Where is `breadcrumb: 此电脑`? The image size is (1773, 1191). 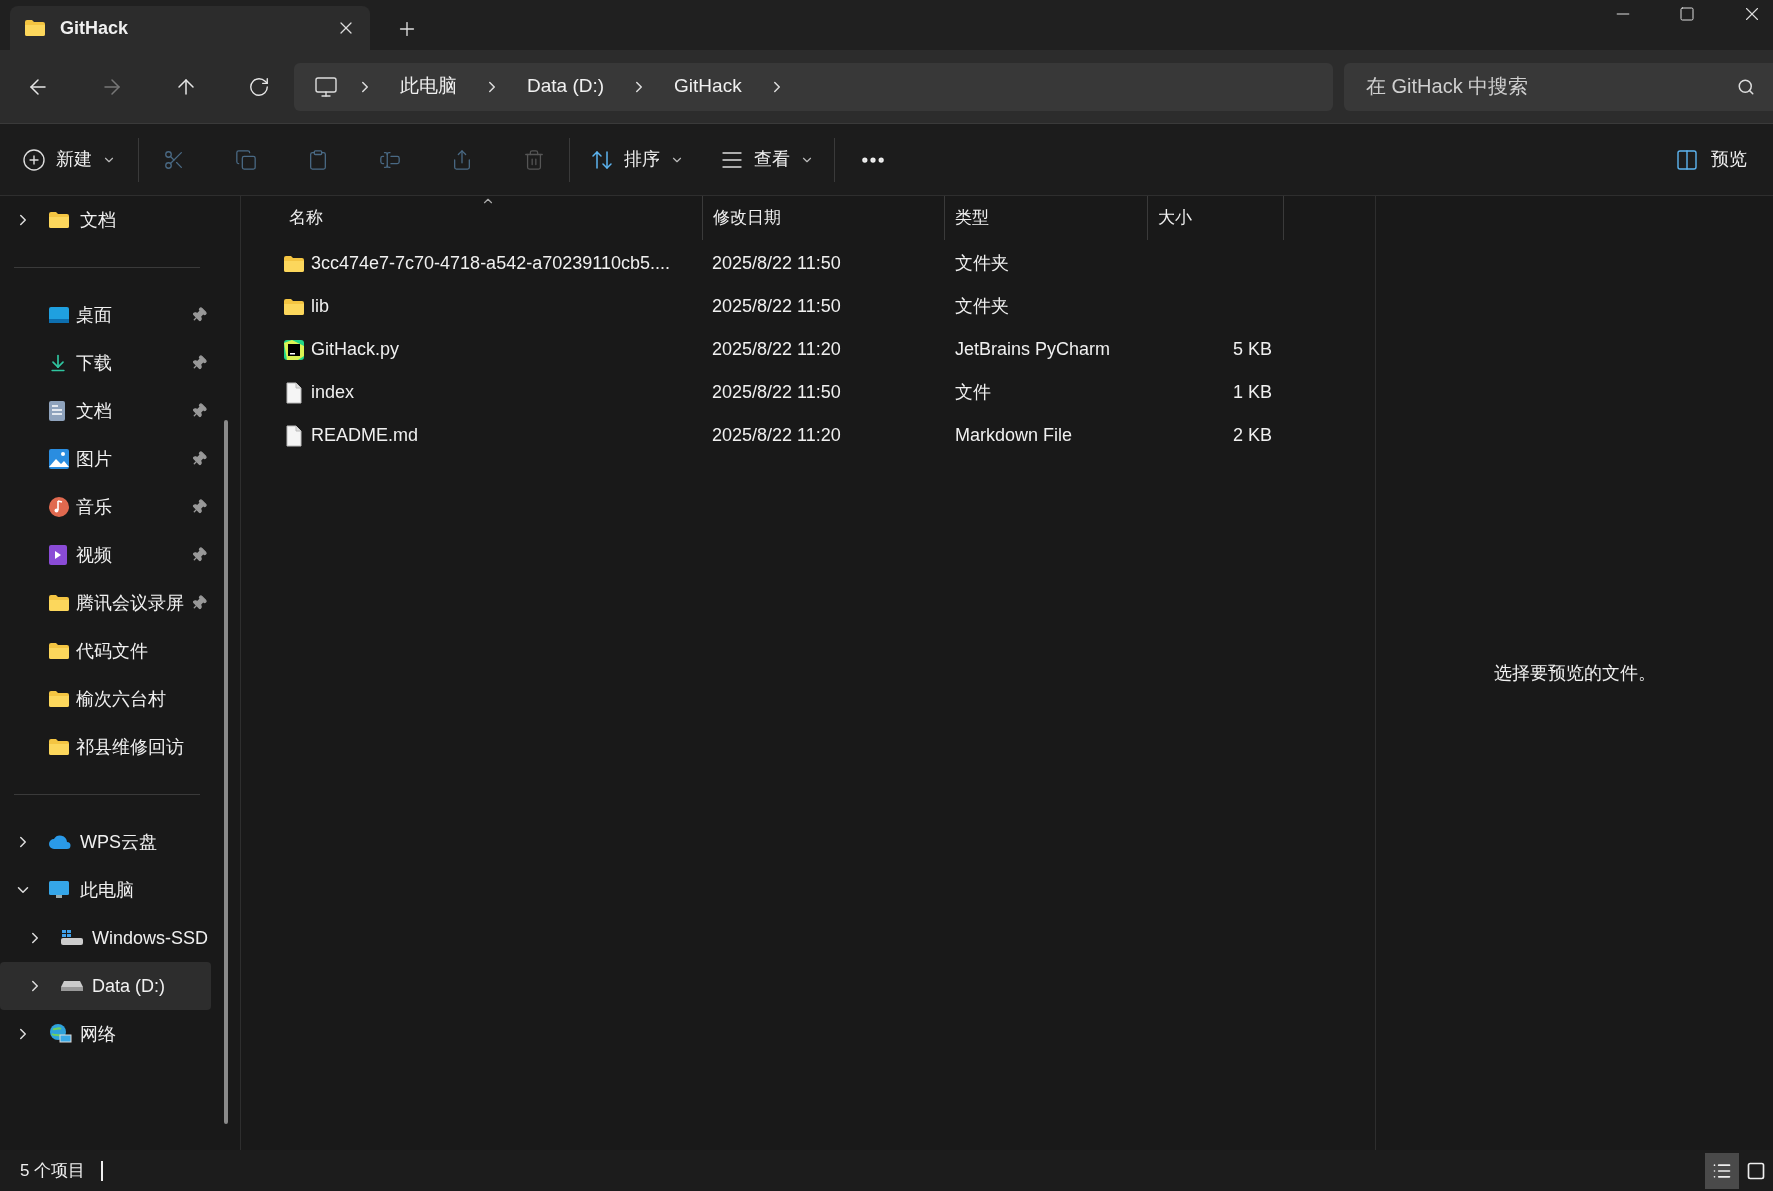 breadcrumb: 此电脑 is located at coordinates (428, 86).